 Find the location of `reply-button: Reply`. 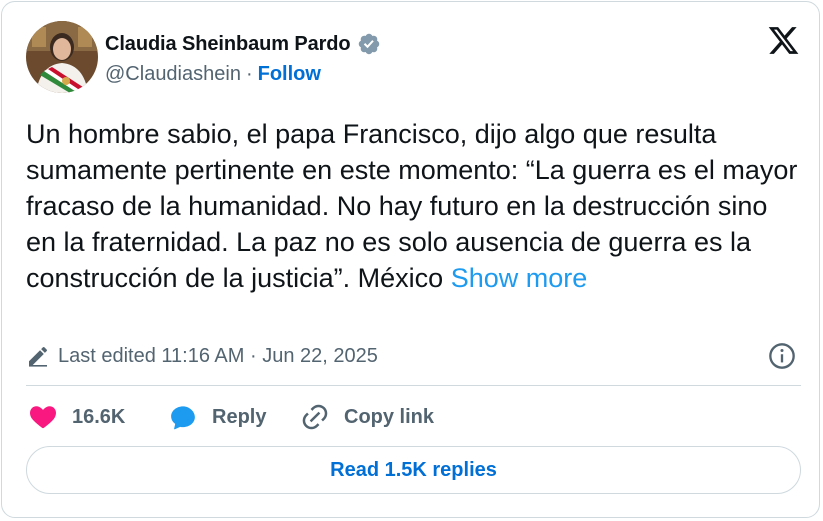

reply-button: Reply is located at coordinates (217, 417).